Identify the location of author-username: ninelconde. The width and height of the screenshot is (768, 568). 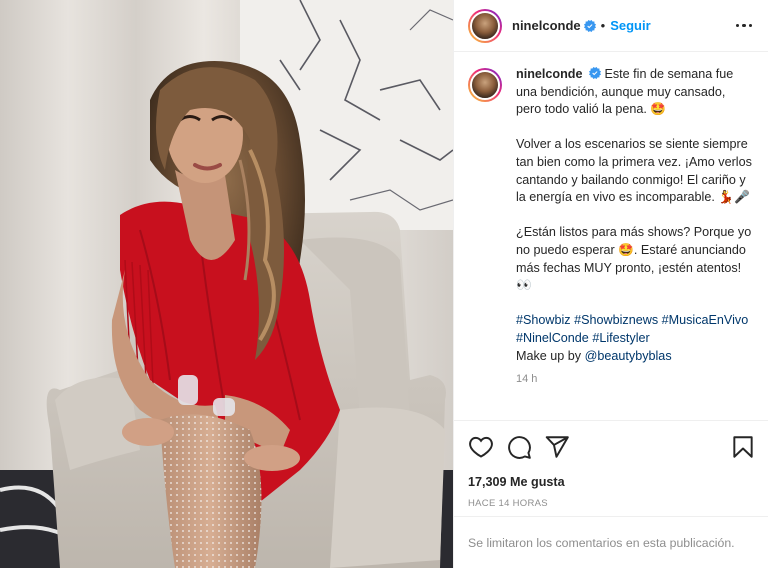
(546, 25).